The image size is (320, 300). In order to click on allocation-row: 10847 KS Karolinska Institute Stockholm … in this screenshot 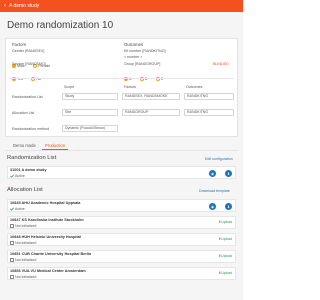, I will do `click(121, 222)`.